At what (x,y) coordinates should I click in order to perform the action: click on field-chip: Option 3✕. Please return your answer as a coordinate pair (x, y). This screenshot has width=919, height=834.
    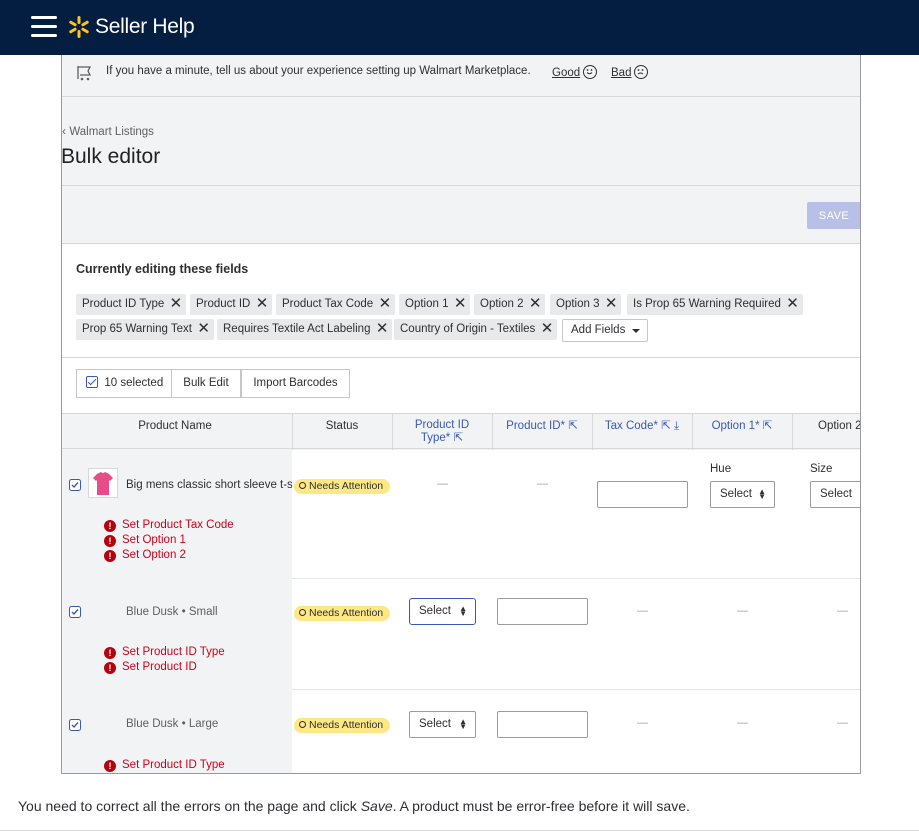
    Looking at the image, I should click on (585, 304).